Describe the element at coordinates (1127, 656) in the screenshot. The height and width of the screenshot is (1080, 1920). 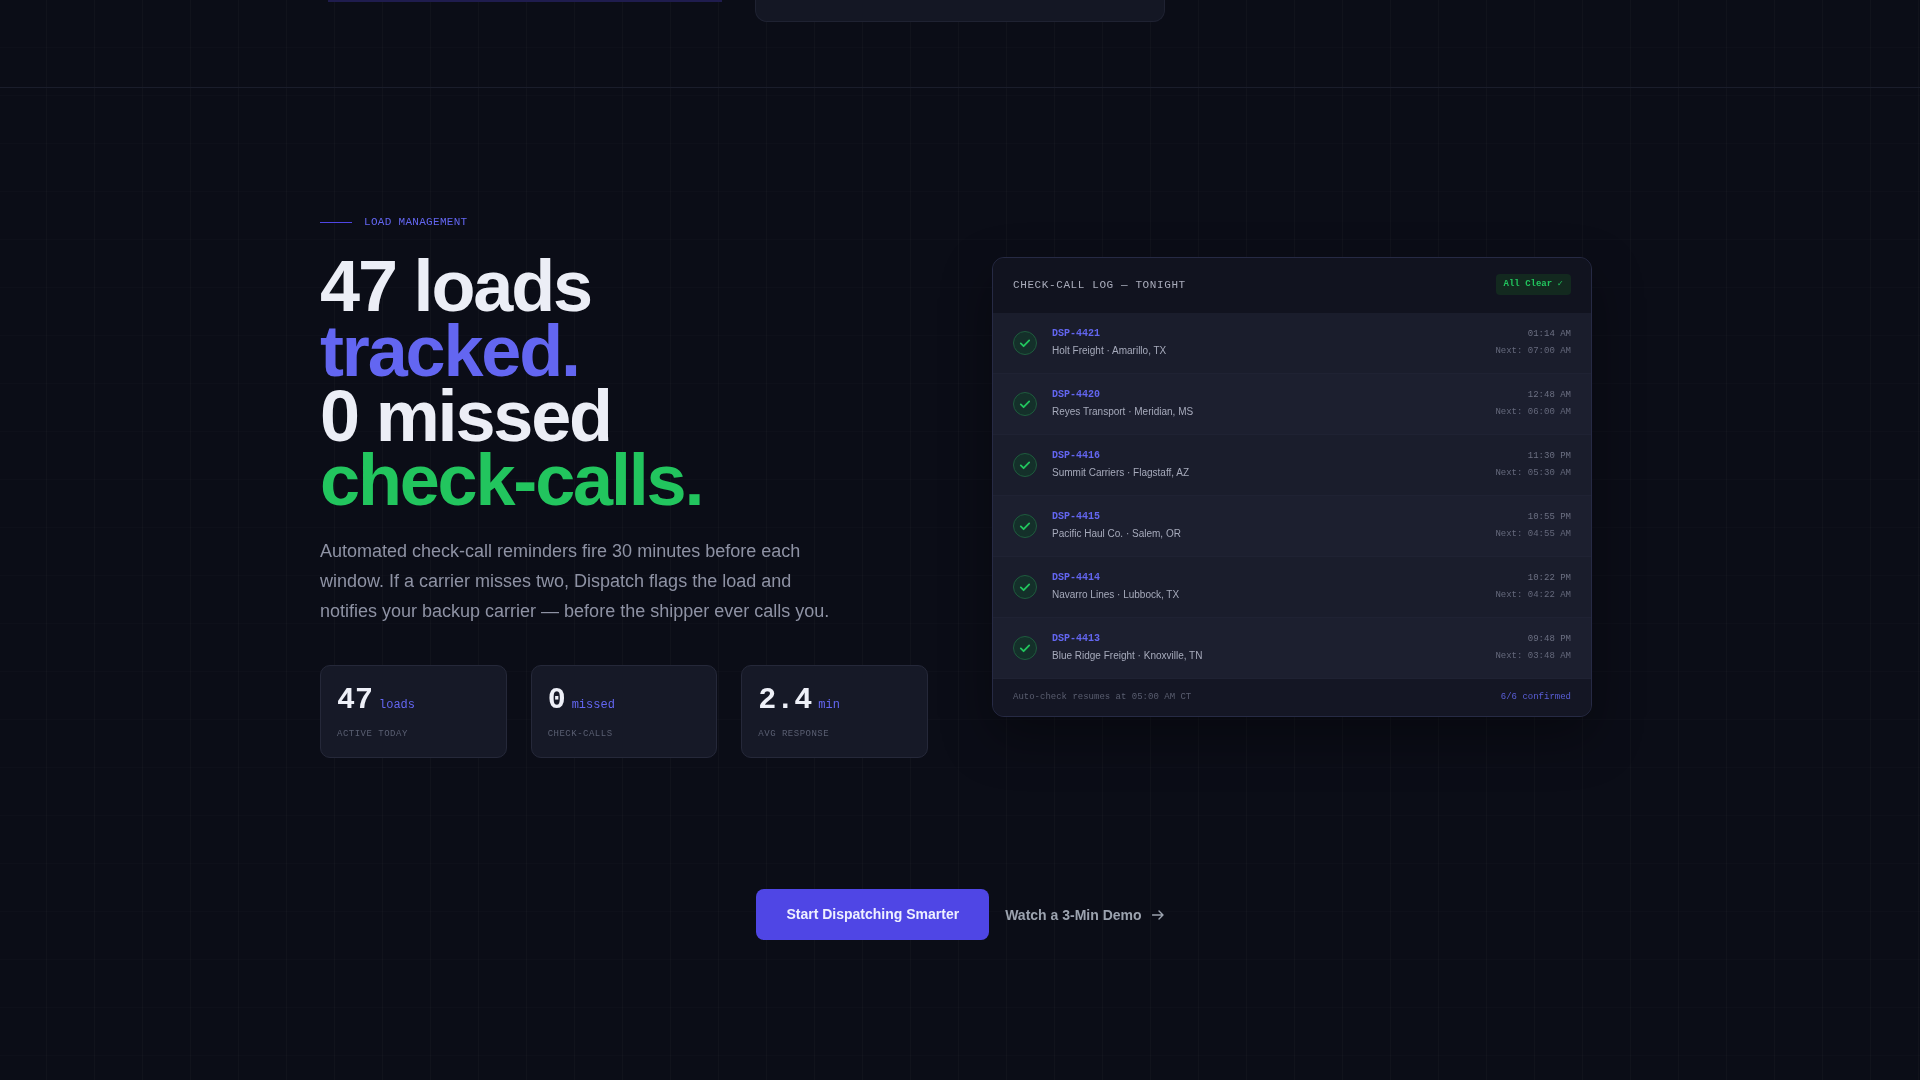
I see `carrier-location: Blue Ridge Freight · Knoxville, TN` at that location.